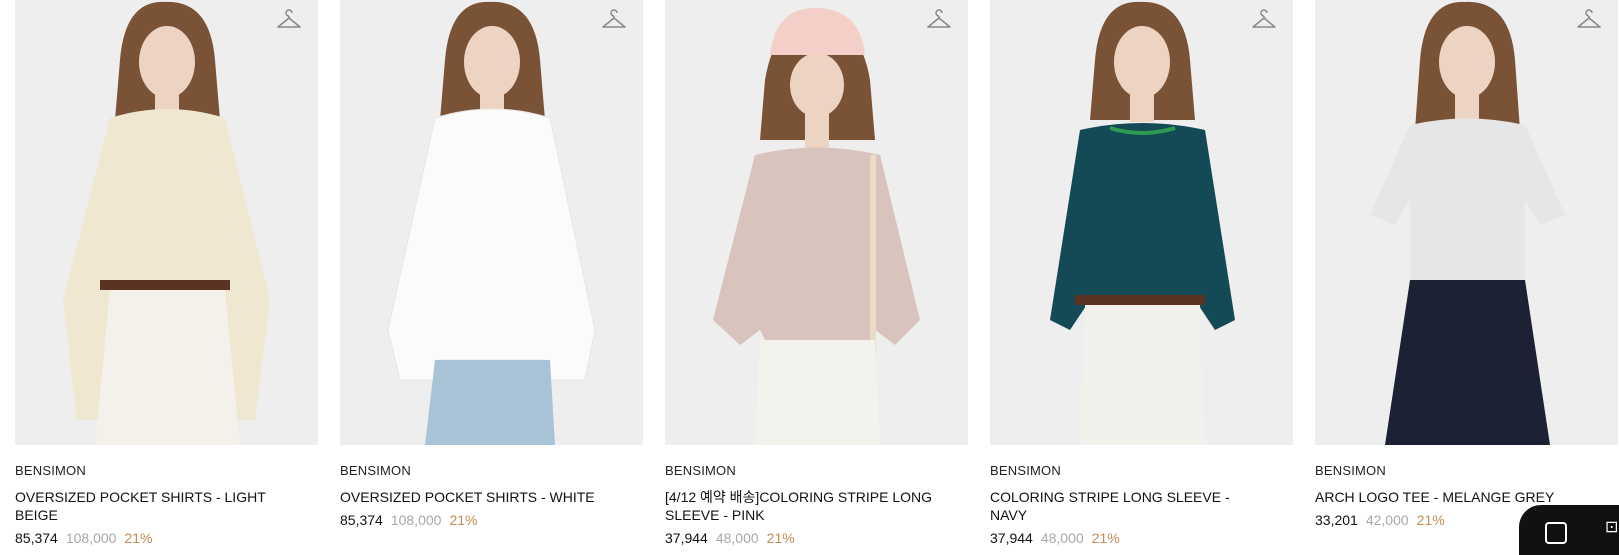 This screenshot has height=555, width=1619. I want to click on product-name: OVERSIZED POCKET SHIRTS - WHITE, so click(475, 497).